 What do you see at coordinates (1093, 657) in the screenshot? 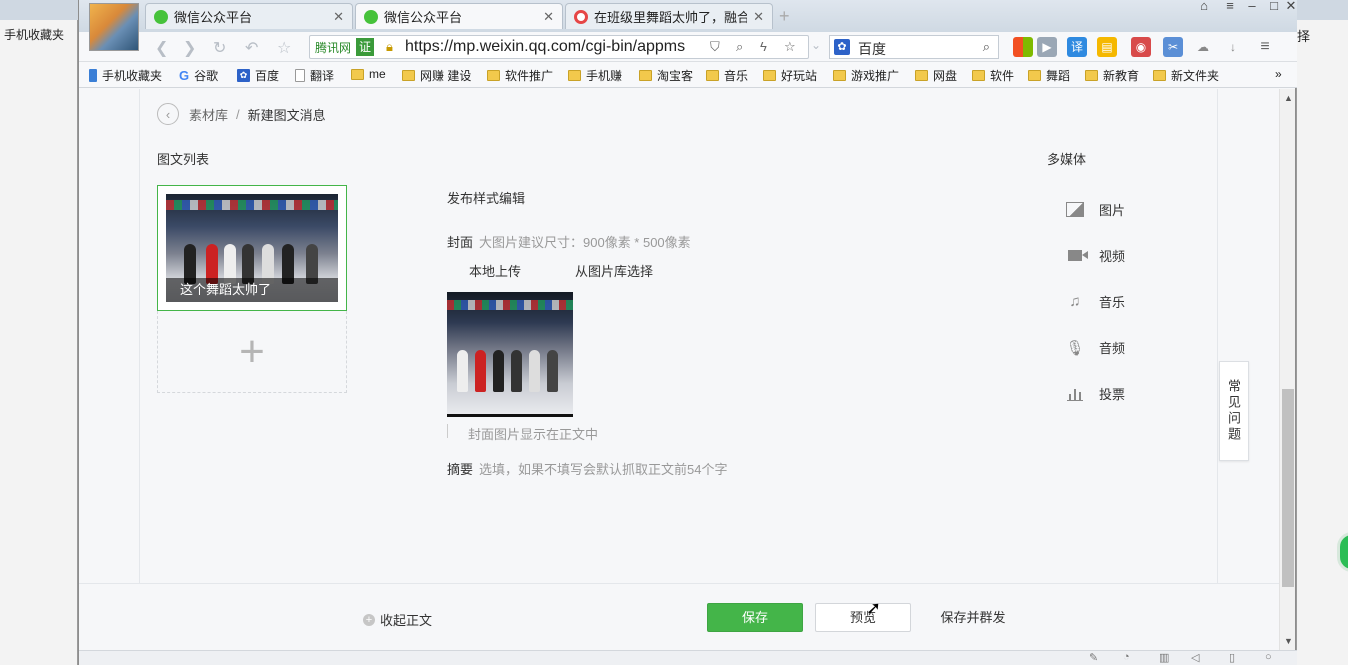
I see `tool-icon: ✎` at bounding box center [1093, 657].